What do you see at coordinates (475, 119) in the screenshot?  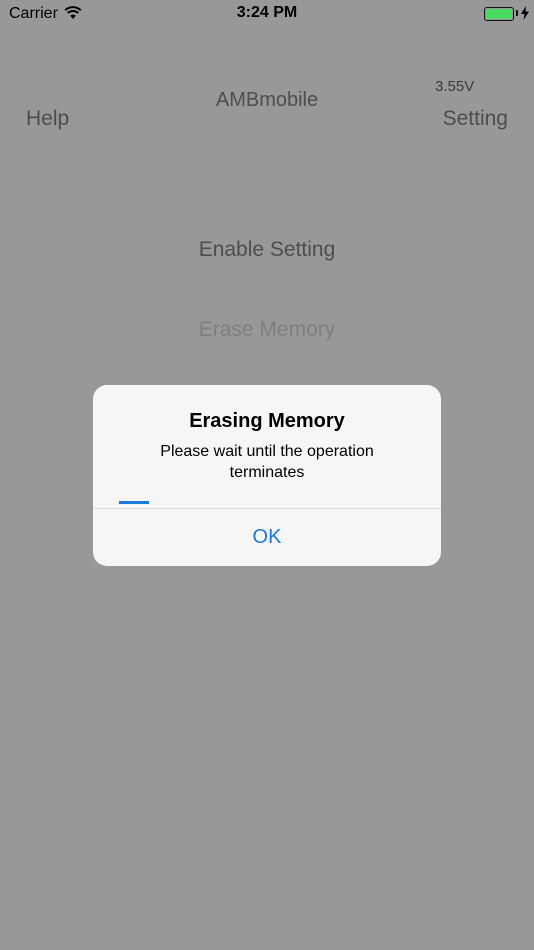 I see `setting-button: Setting` at bounding box center [475, 119].